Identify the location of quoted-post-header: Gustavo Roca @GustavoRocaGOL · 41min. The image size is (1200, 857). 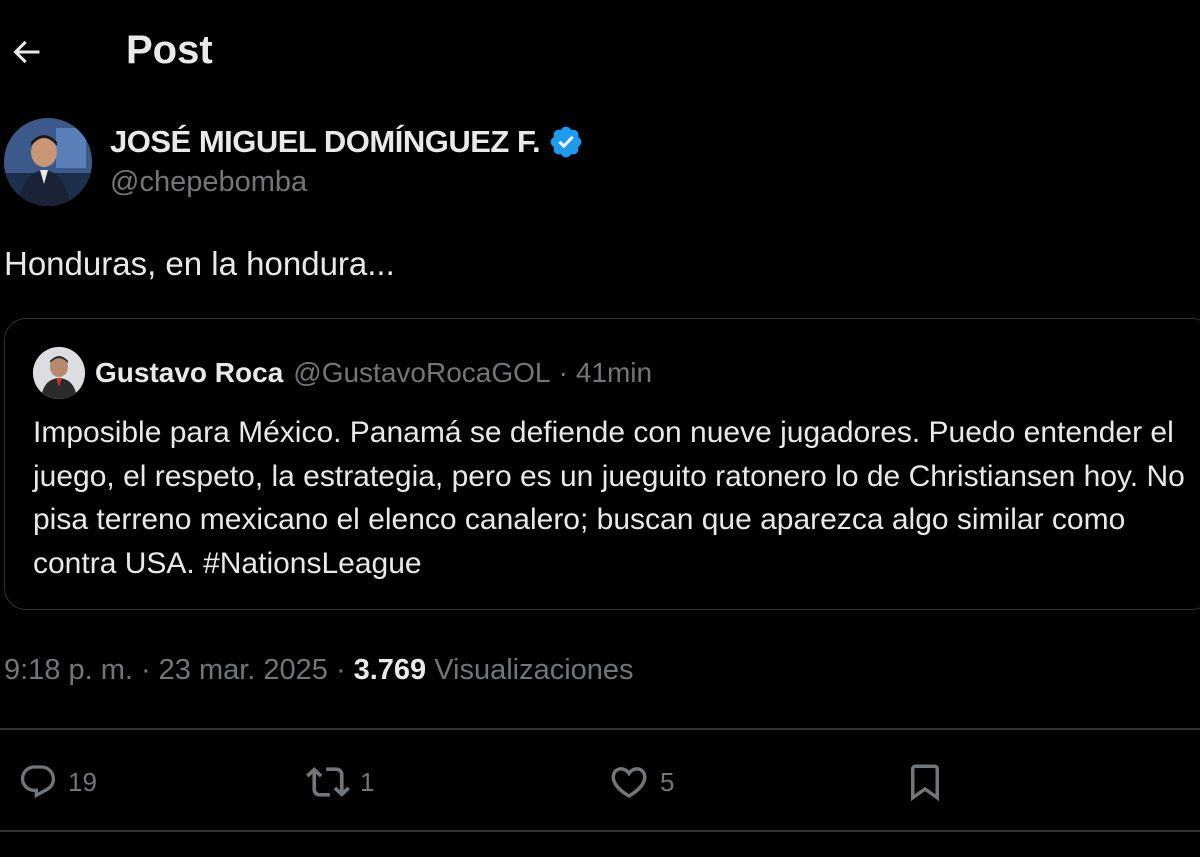
(342, 373).